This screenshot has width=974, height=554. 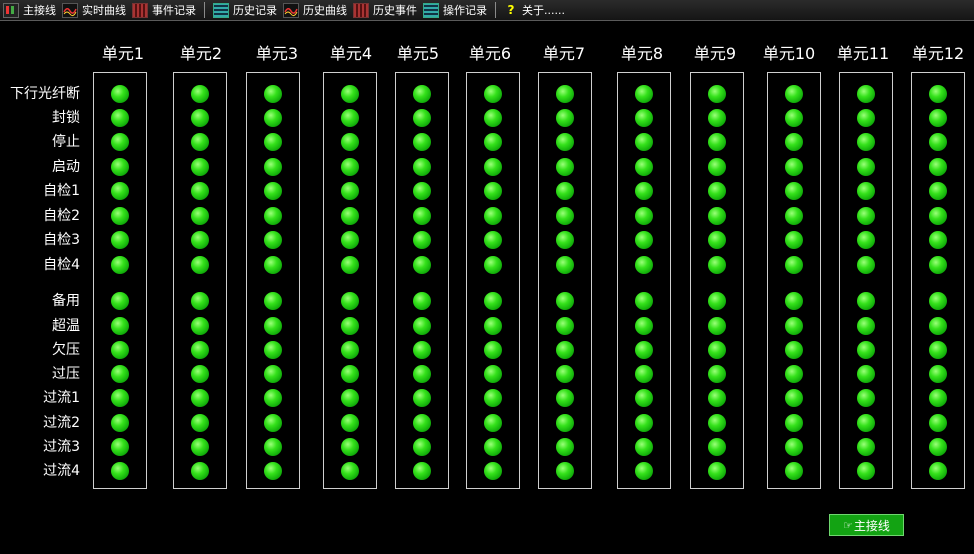 What do you see at coordinates (164, 10) in the screenshot?
I see `toolbar-event-record: 事件记录` at bounding box center [164, 10].